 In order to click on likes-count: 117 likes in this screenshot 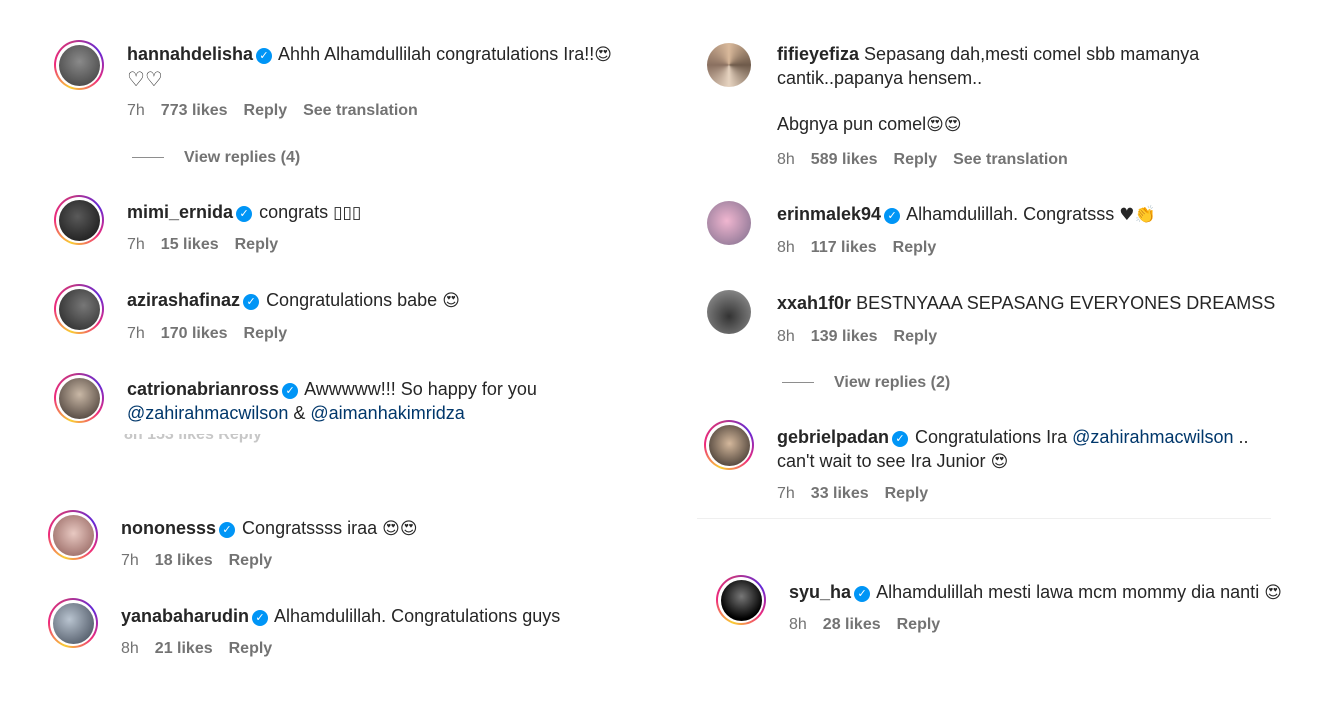, I will do `click(844, 247)`.